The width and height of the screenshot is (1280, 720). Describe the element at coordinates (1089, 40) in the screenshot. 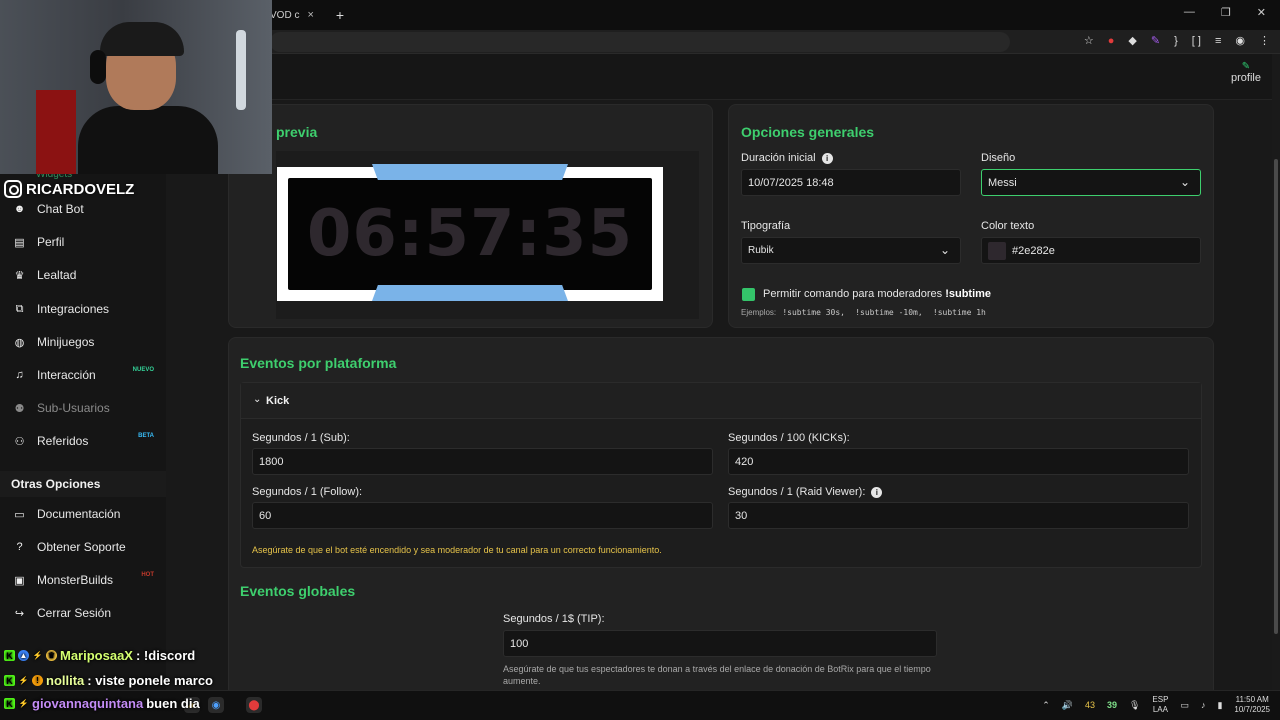

I see `bookmark-star-icon: ☆` at that location.